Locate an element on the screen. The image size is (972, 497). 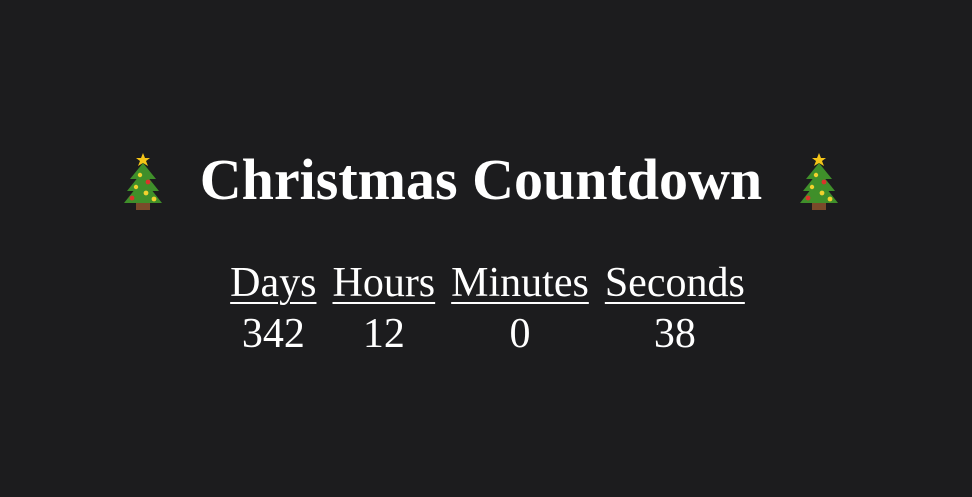
days-label: Days is located at coordinates (273, 283).